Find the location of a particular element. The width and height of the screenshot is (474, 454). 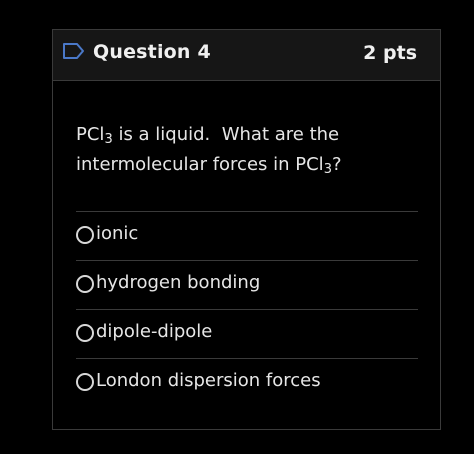

prompt-line-1: PCl3 is a liquid. What are the is located at coordinates (246, 135).